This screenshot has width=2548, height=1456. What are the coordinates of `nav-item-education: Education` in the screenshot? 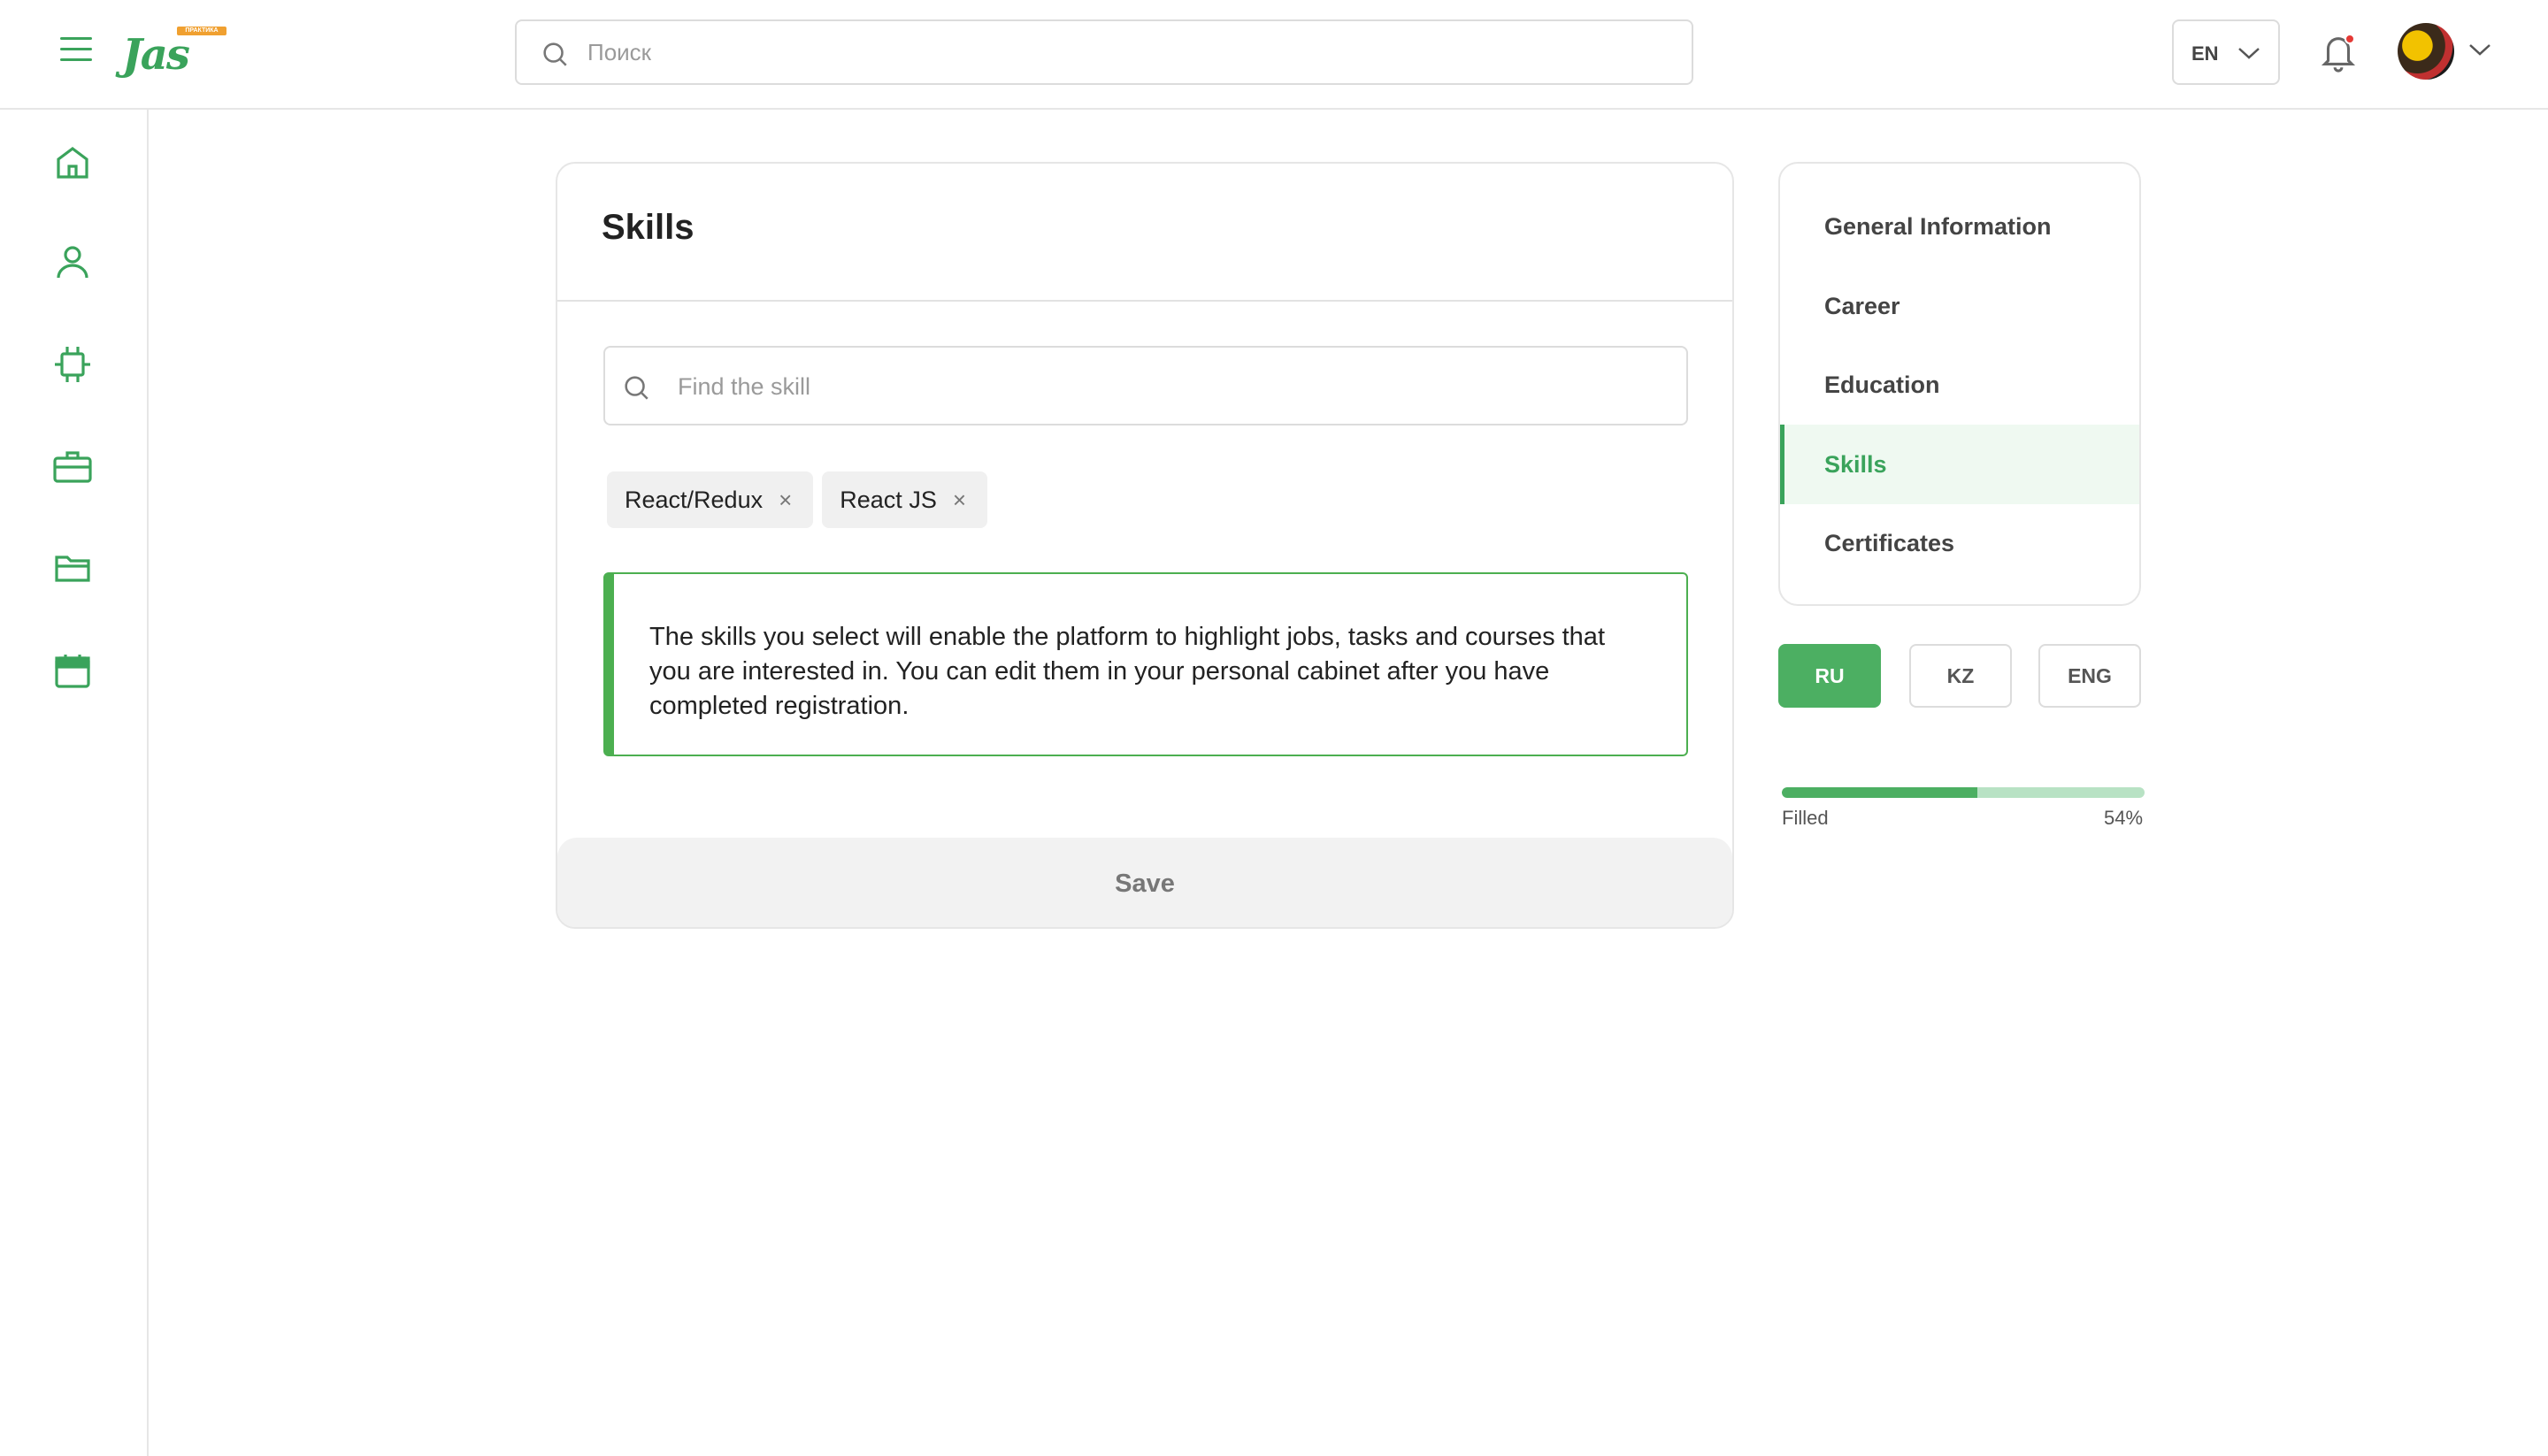 It's located at (1959, 385).